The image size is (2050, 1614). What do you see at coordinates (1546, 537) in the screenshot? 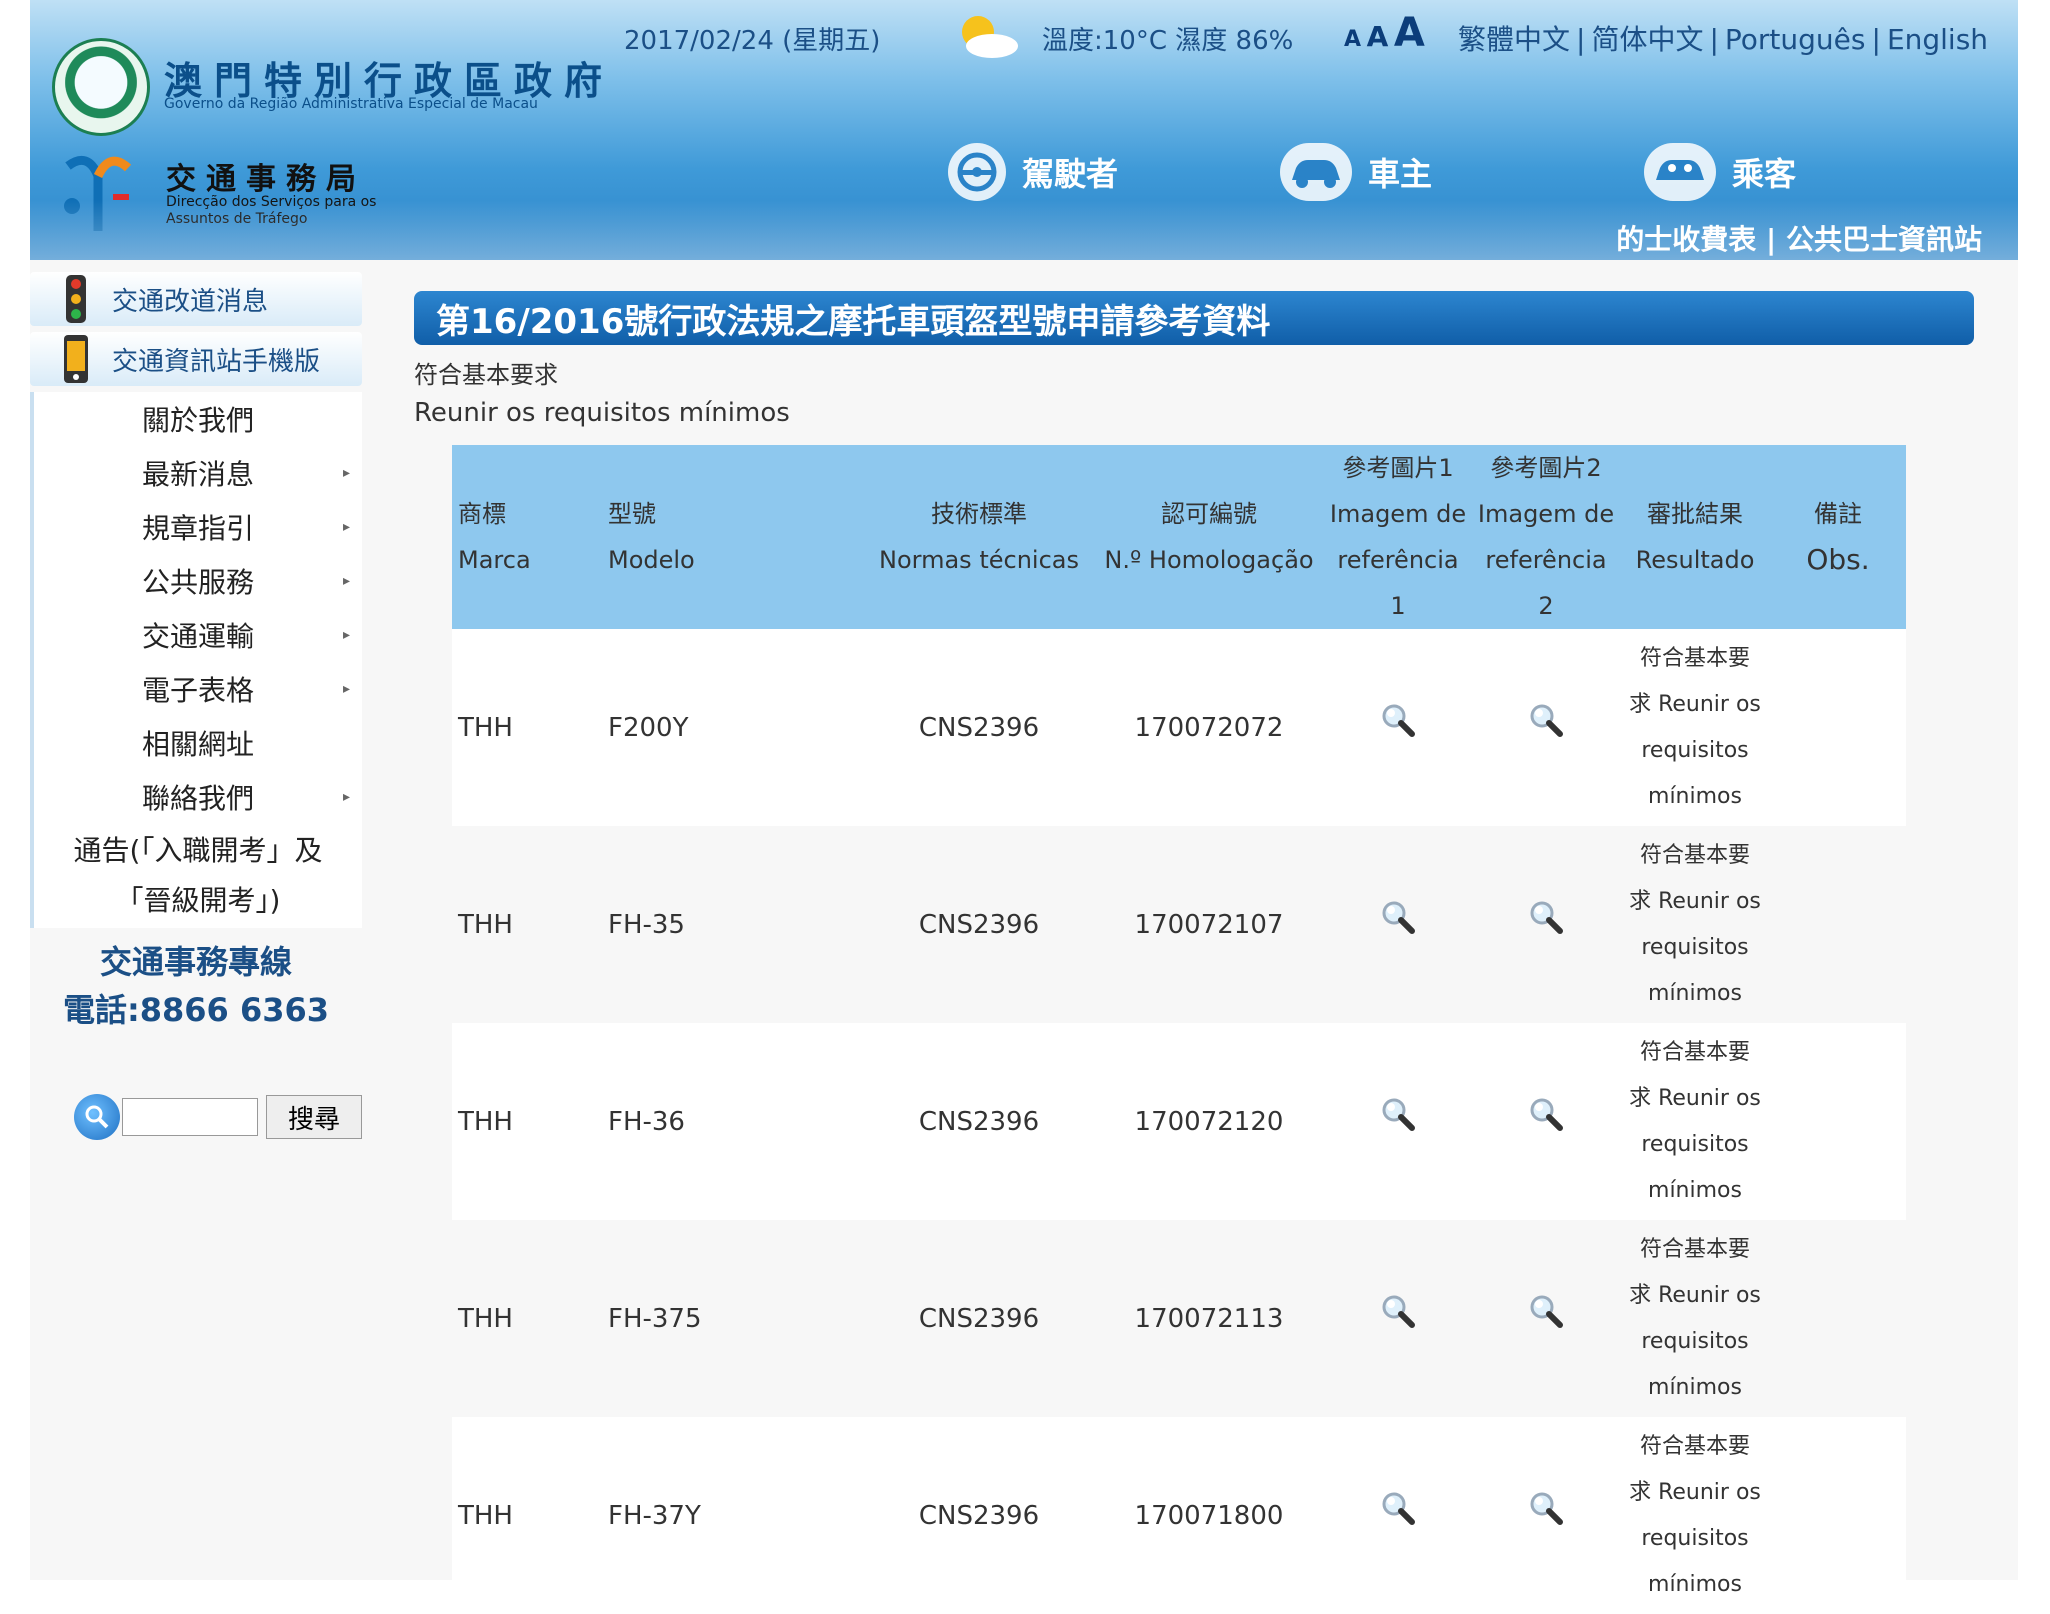
I see `column-header-image-2: 參考圖片2 Imagem de referência 2` at bounding box center [1546, 537].